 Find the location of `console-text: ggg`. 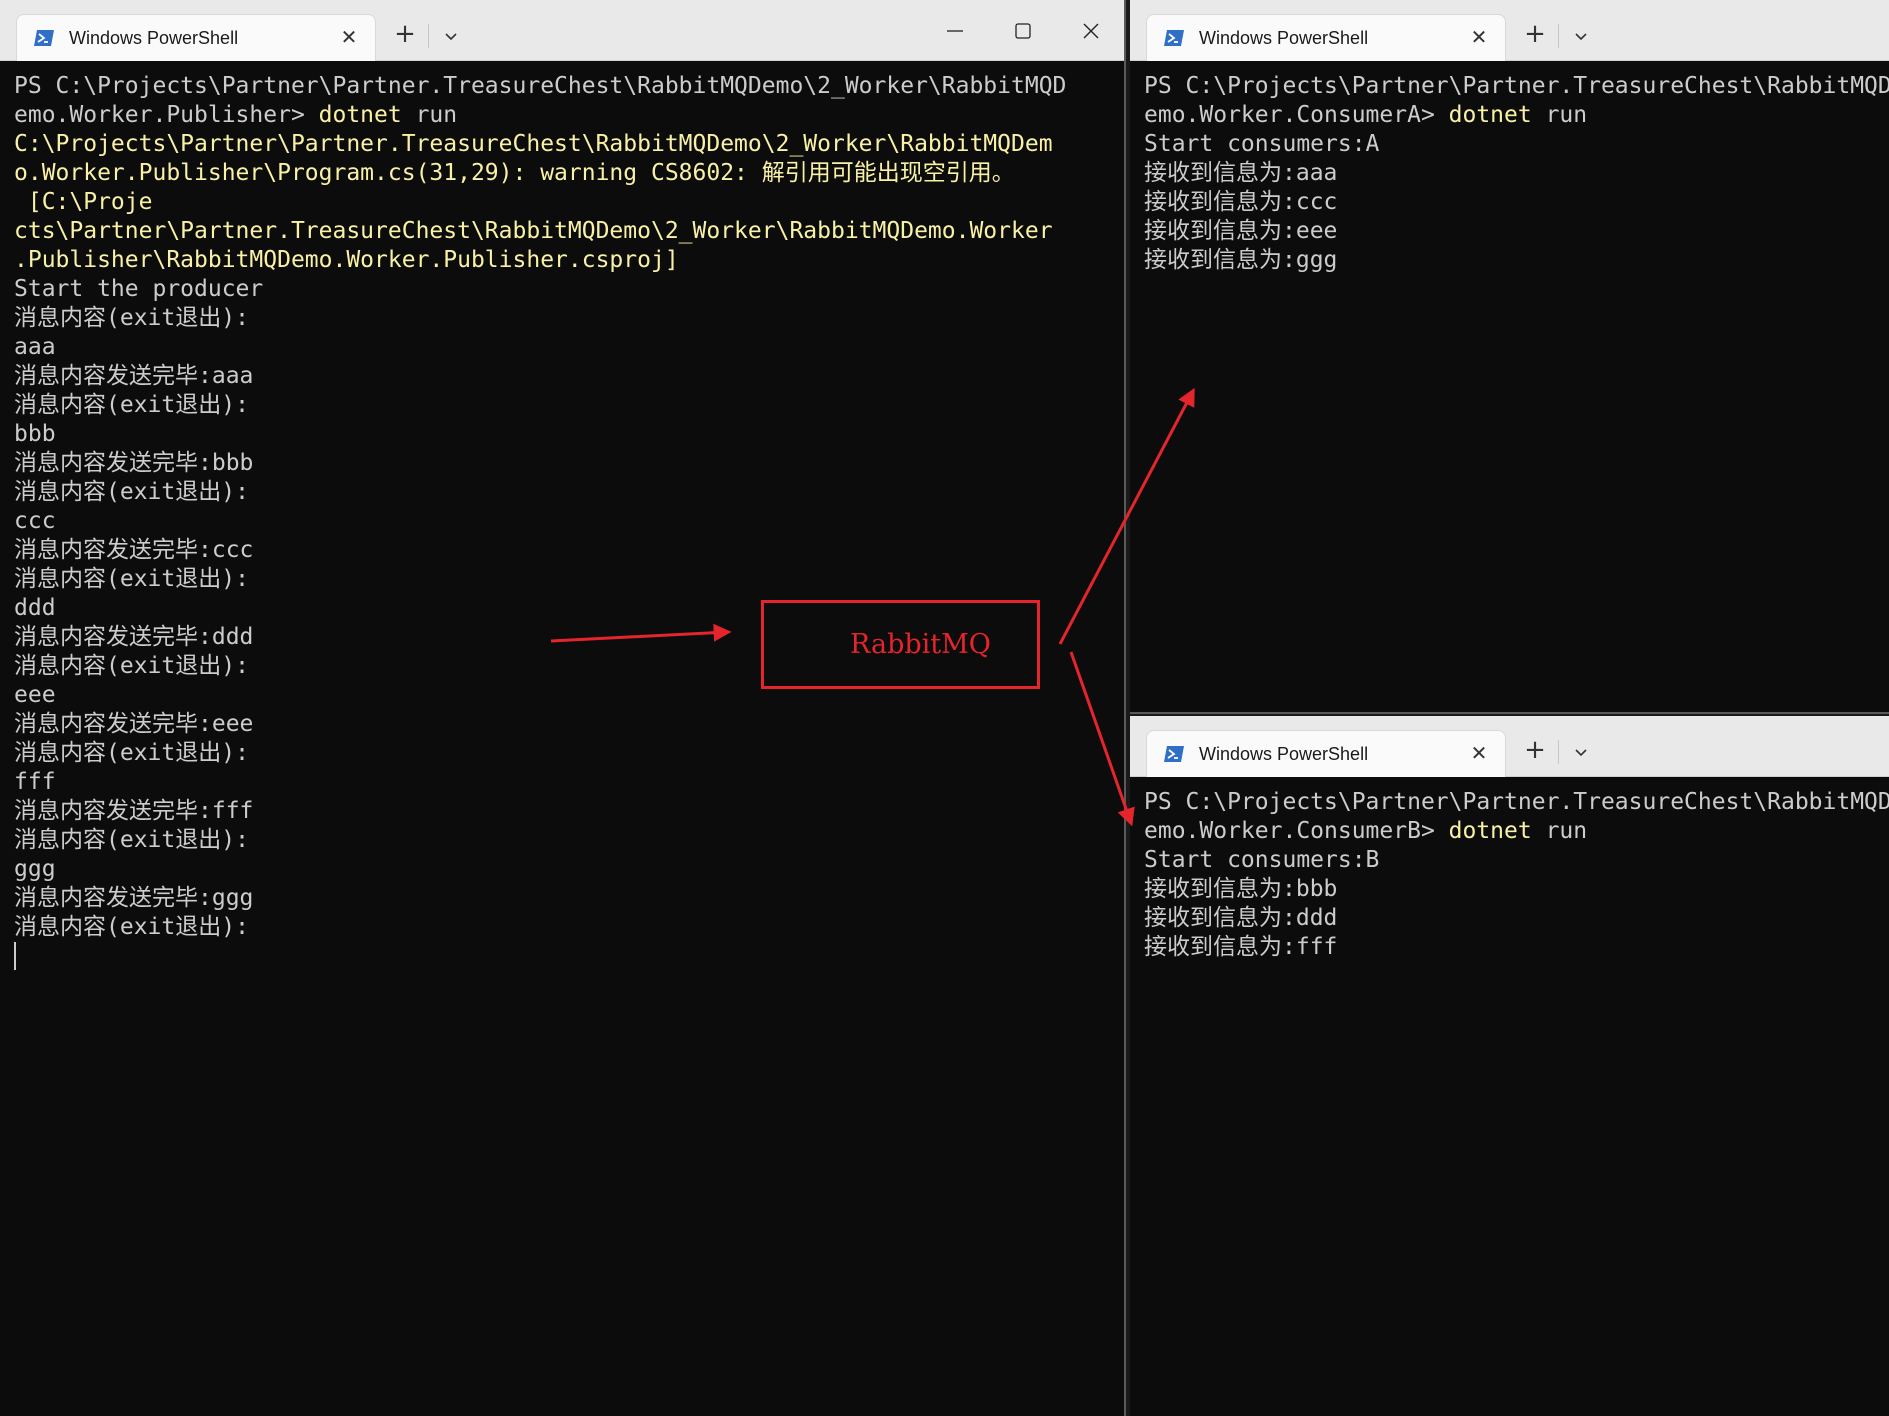

console-text: ggg is located at coordinates (35, 869).